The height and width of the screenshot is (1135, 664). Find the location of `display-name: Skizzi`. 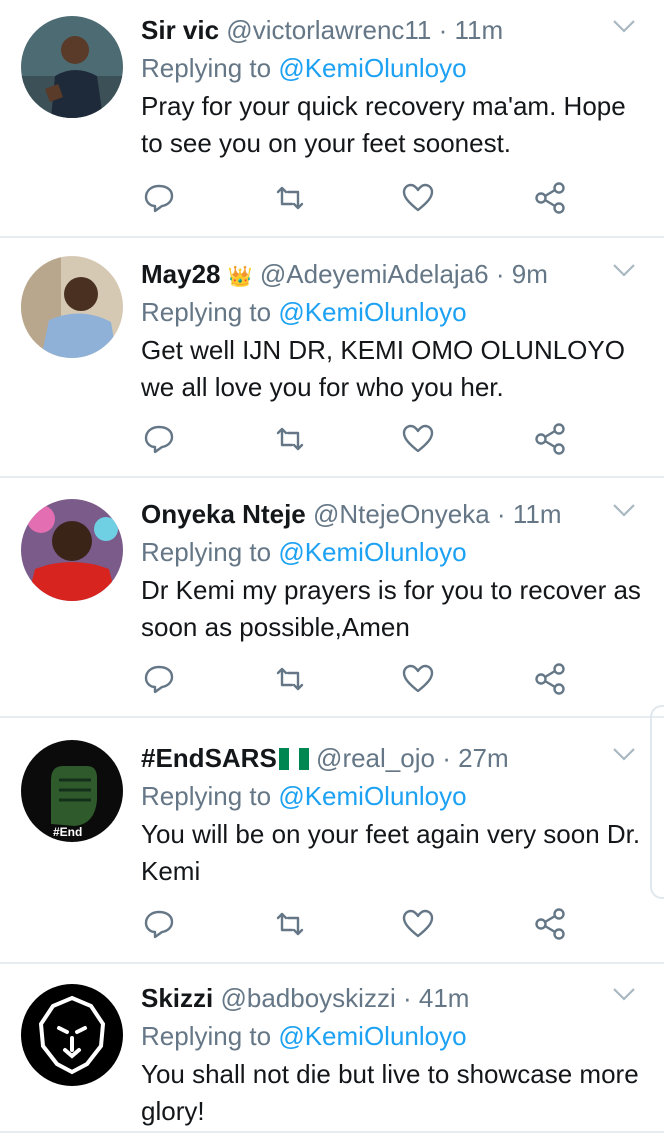

display-name: Skizzi is located at coordinates (177, 998).